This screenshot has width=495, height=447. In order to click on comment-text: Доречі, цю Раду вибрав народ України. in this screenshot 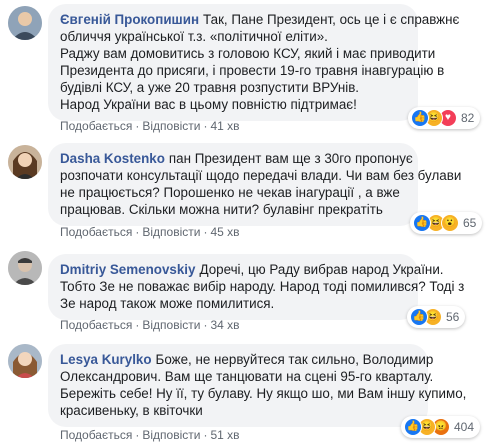, I will do `click(321, 269)`.